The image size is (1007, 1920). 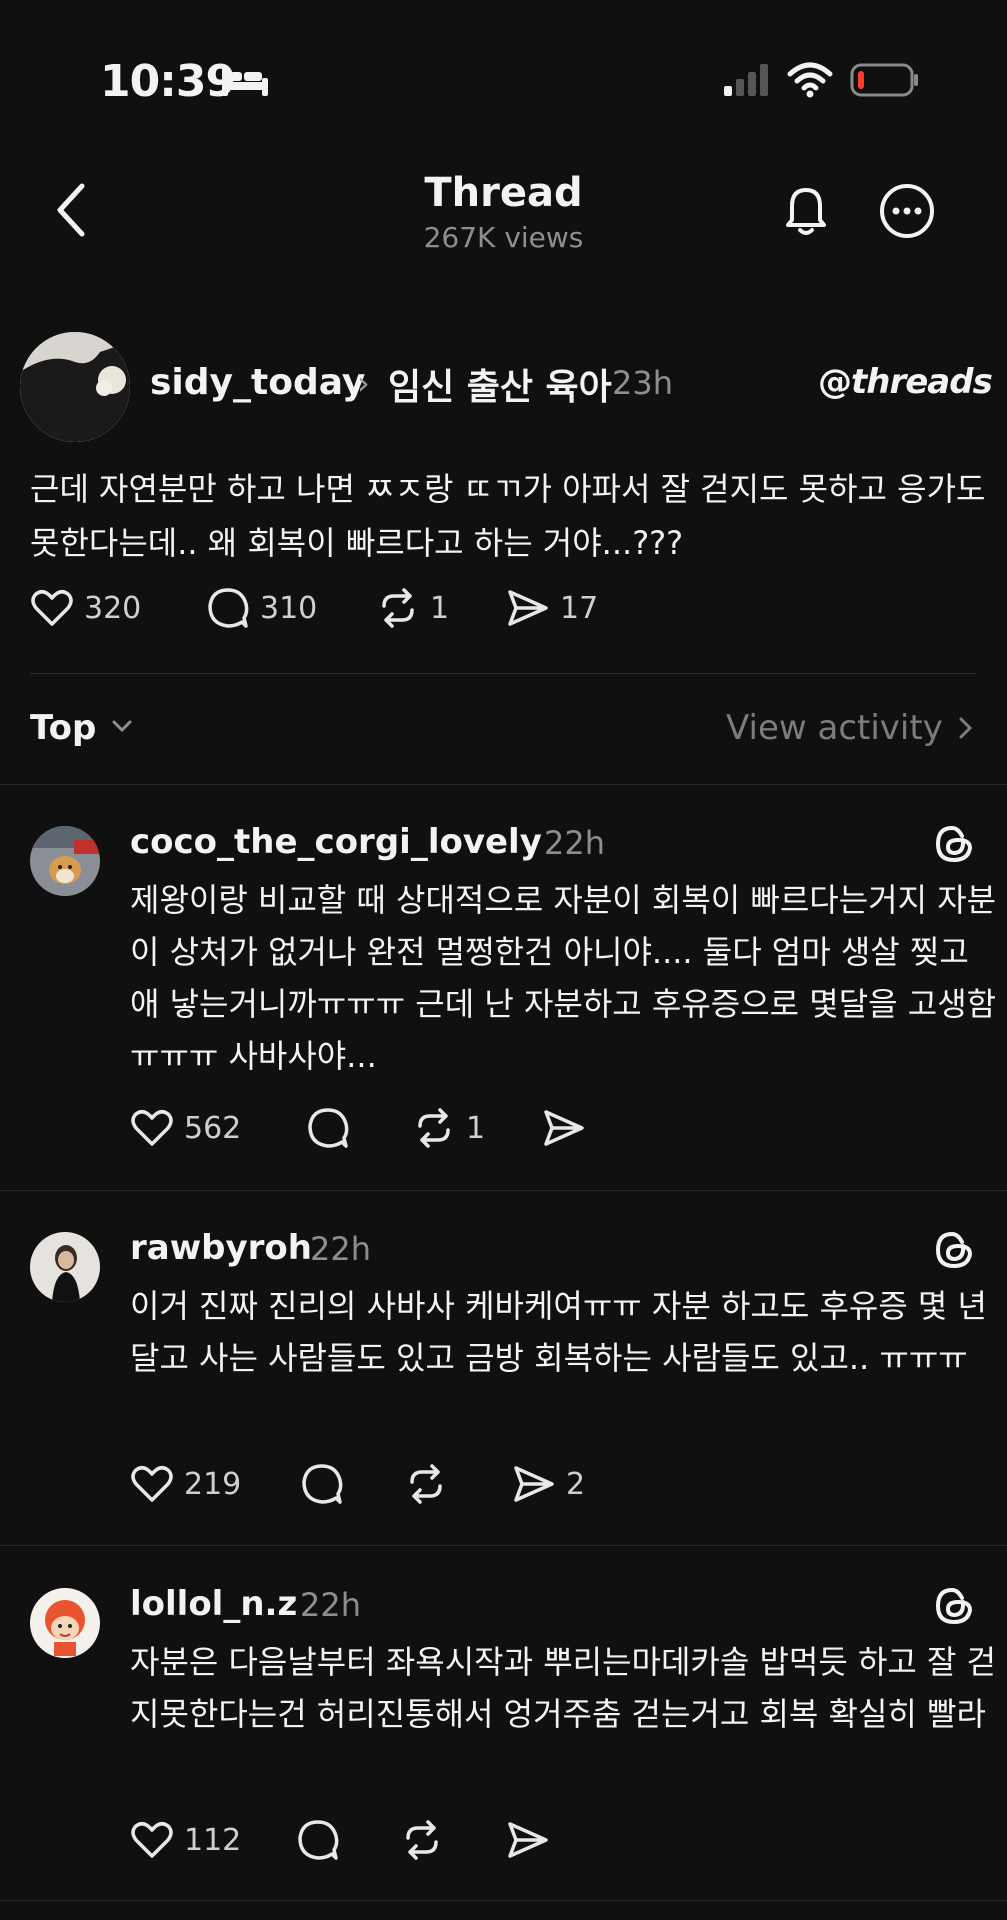 I want to click on threads-wordmark: threads, so click(x=922, y=382).